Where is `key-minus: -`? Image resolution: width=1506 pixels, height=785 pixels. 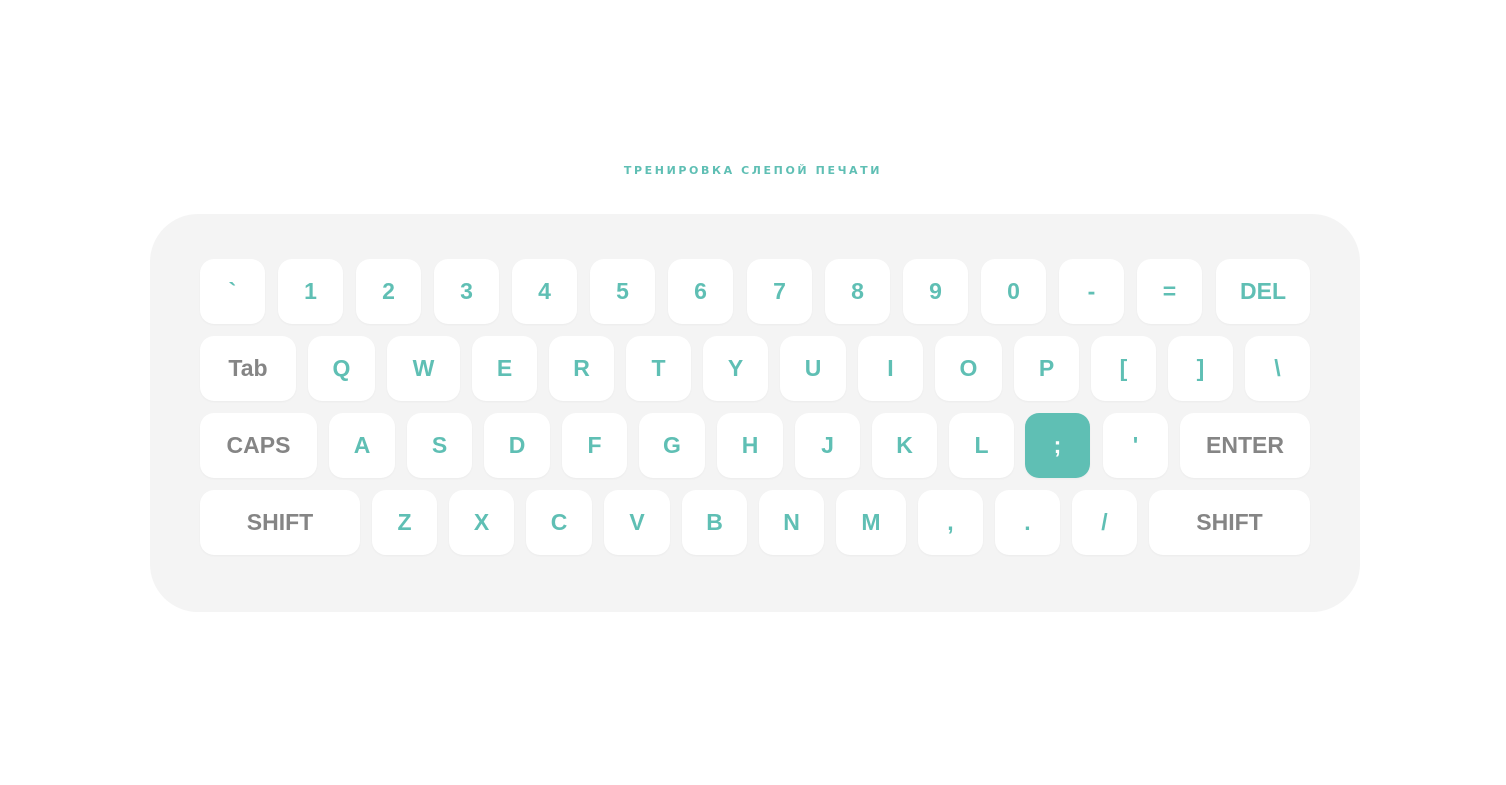
key-minus: - is located at coordinates (1091, 291).